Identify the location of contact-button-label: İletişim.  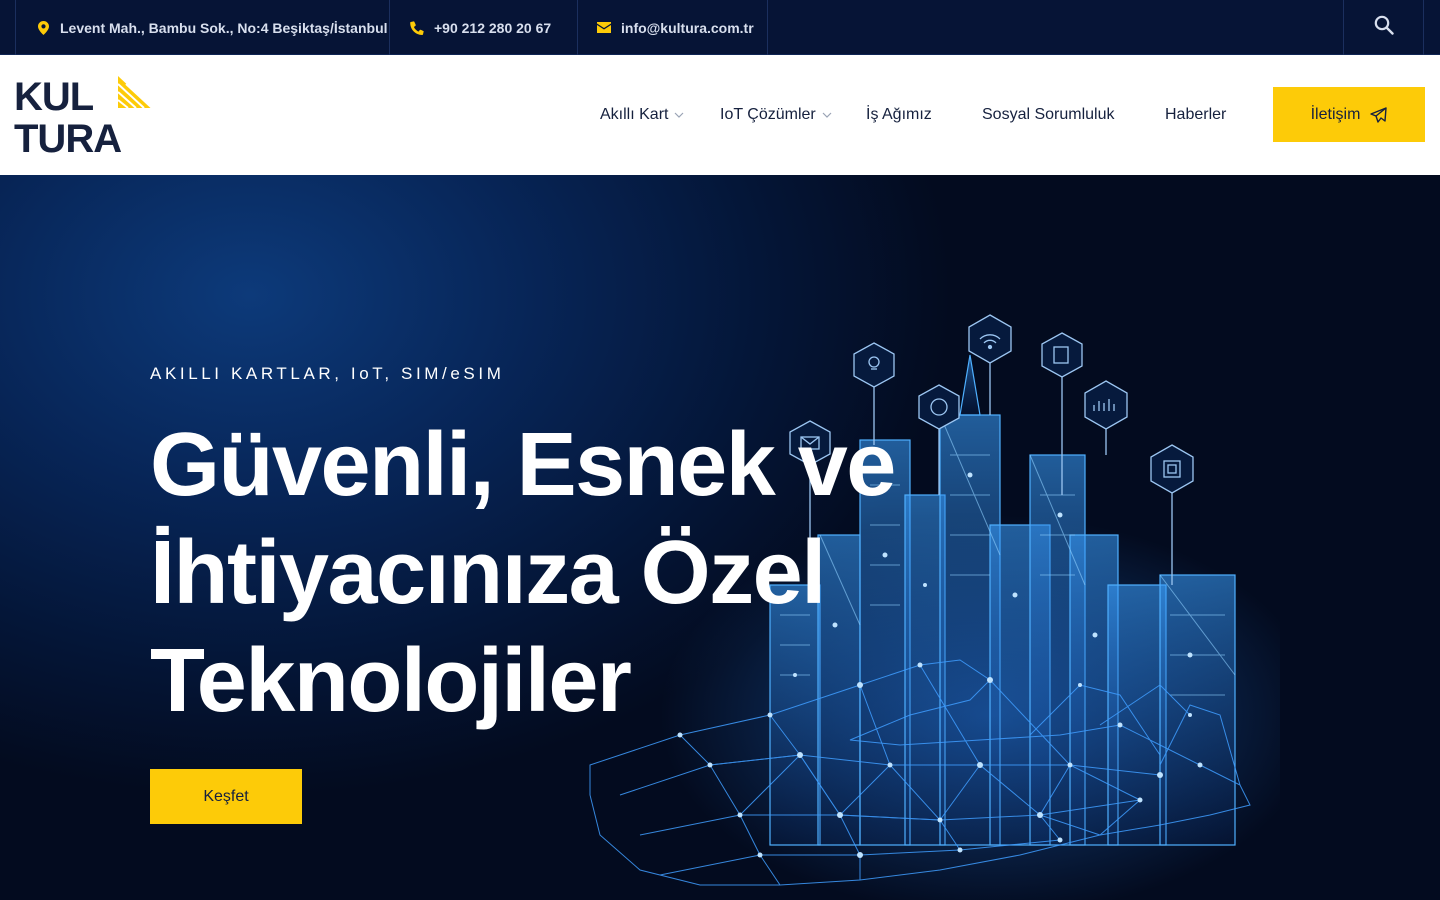
(1335, 114).